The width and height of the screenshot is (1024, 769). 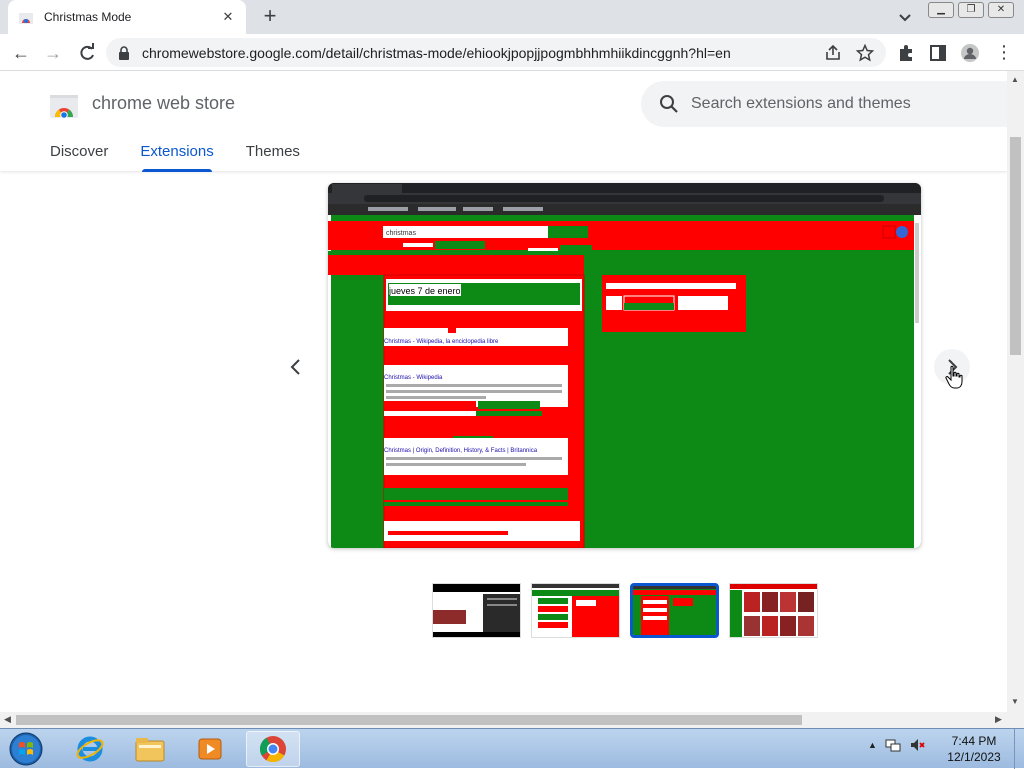 I want to click on media-player-icon, so click(x=210, y=749).